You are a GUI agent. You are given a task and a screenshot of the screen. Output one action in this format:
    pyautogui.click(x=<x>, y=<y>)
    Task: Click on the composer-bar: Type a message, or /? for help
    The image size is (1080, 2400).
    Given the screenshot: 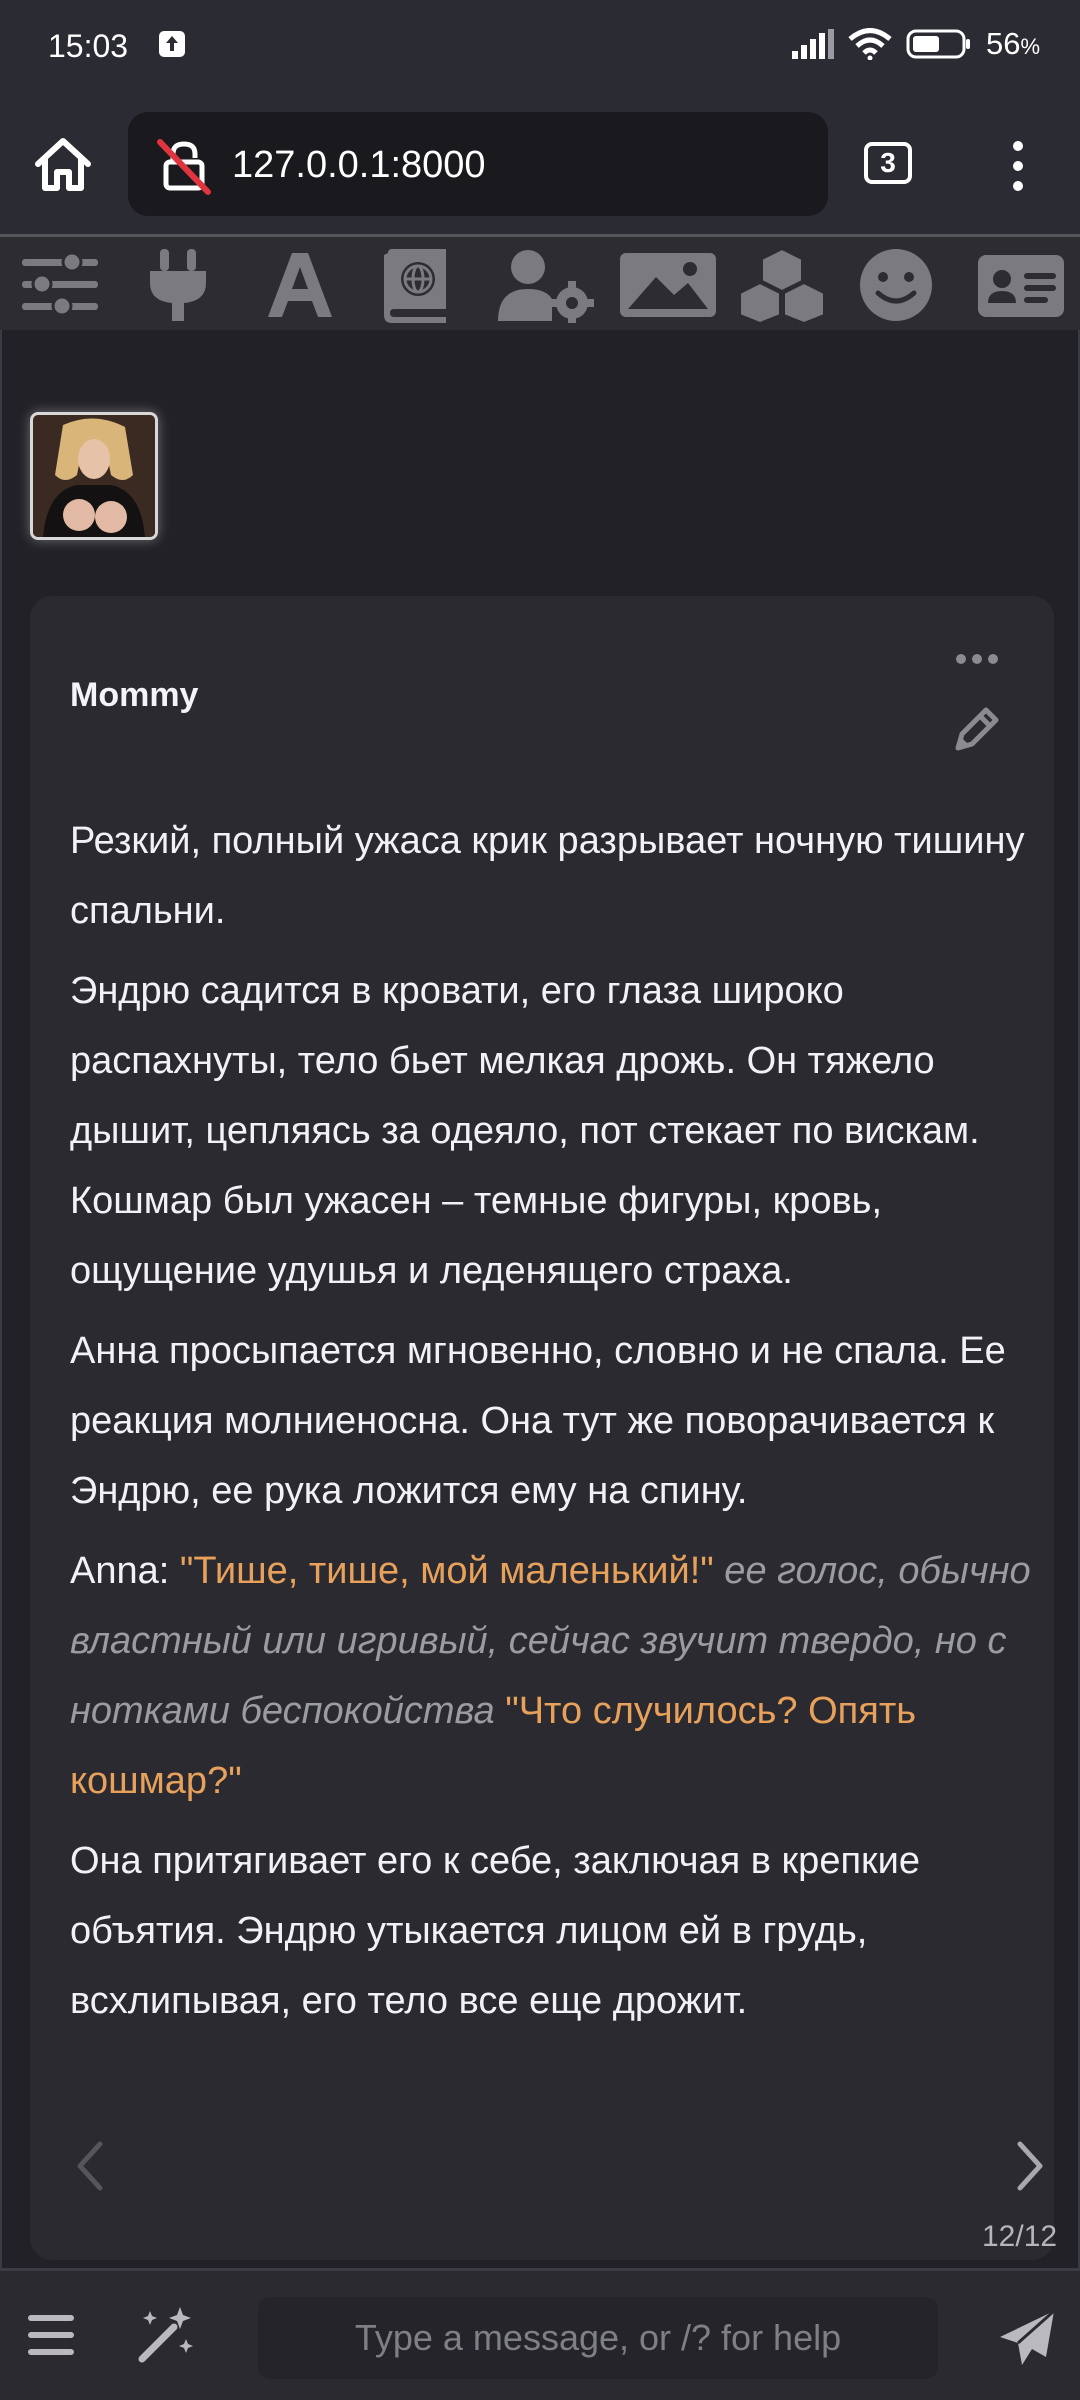 What is the action you would take?
    pyautogui.click(x=540, y=2334)
    